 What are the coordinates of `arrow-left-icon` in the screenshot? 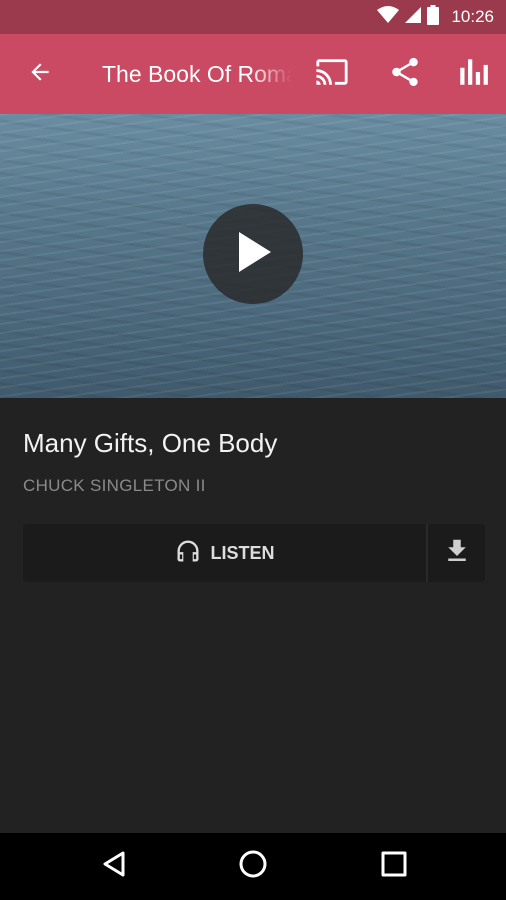 It's located at (40, 74).